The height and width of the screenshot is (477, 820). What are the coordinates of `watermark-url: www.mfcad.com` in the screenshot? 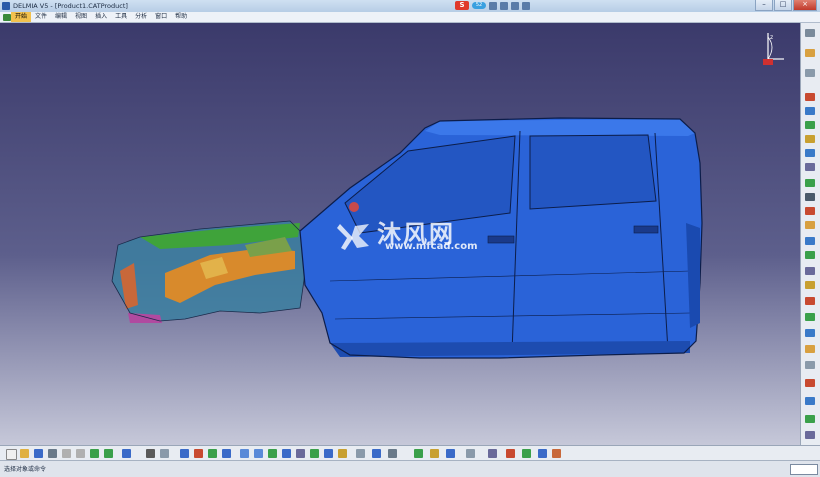 It's located at (431, 246).